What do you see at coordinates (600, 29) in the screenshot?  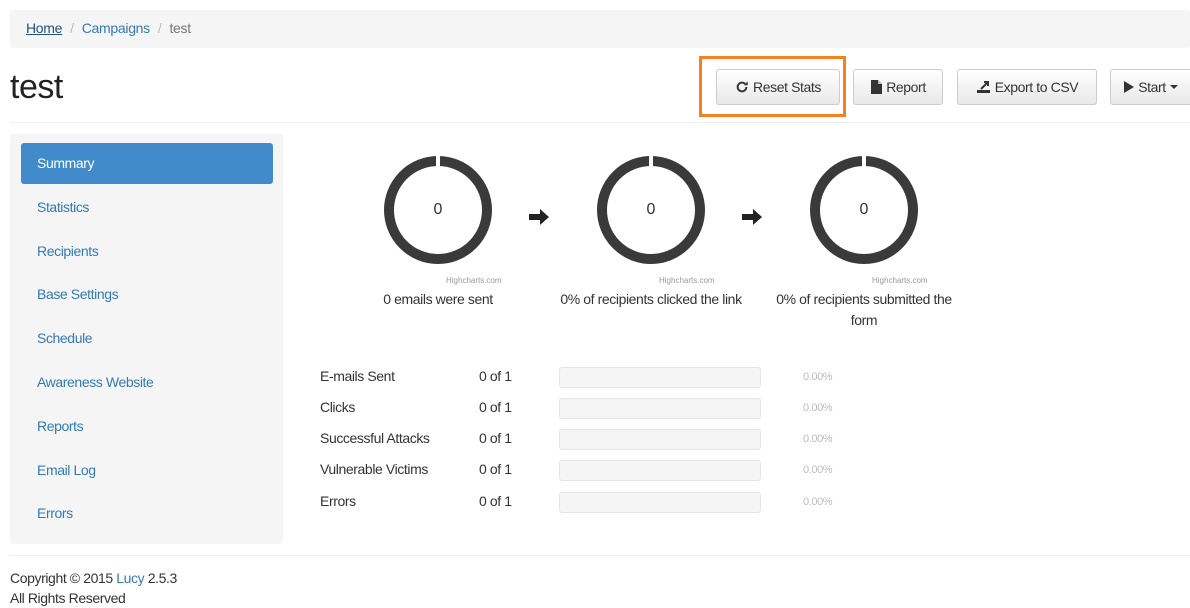 I see `breadcrumb: Home / Campaigns / test` at bounding box center [600, 29].